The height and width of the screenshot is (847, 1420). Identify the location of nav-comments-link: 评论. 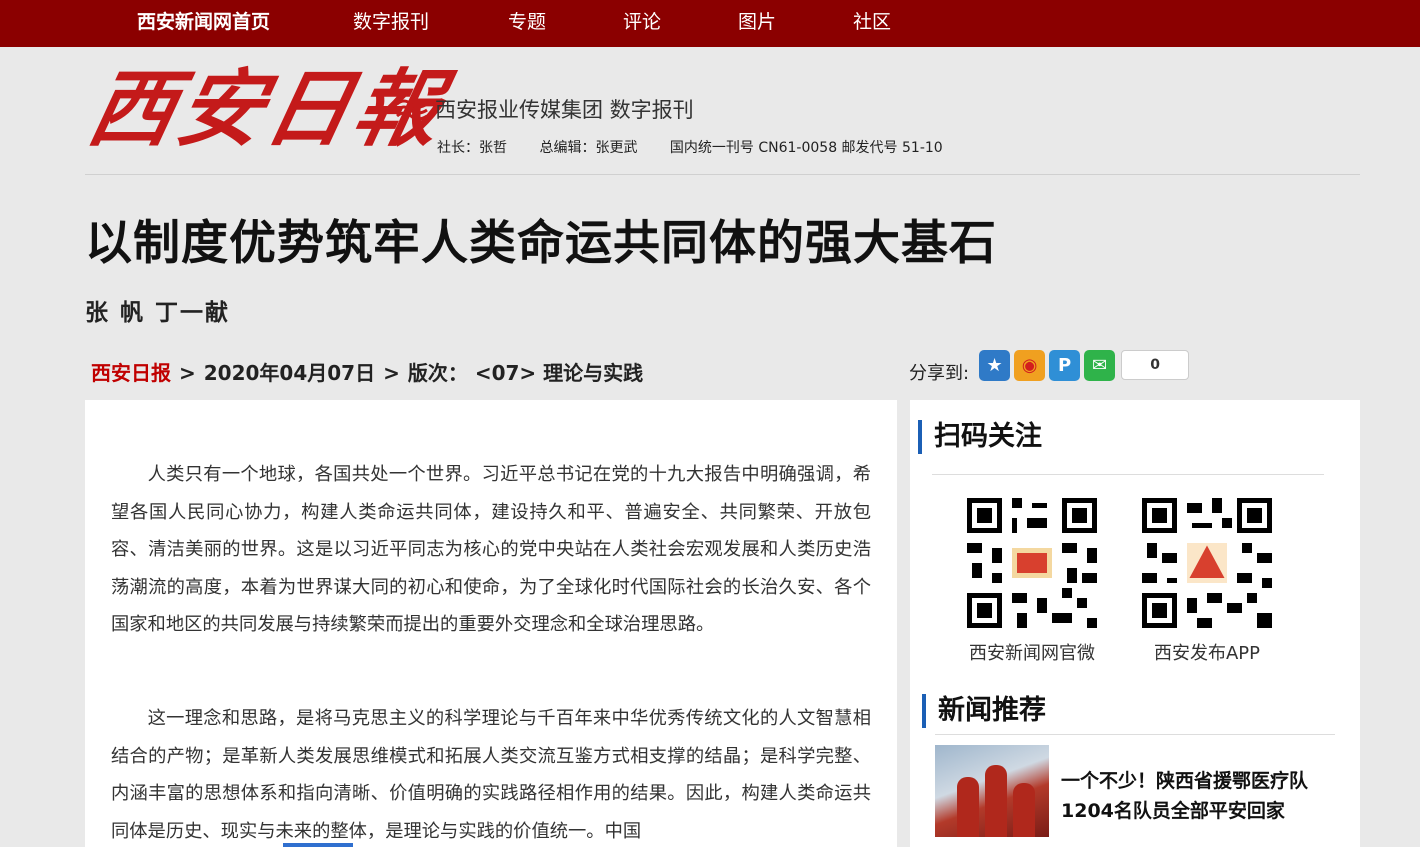
(642, 23).